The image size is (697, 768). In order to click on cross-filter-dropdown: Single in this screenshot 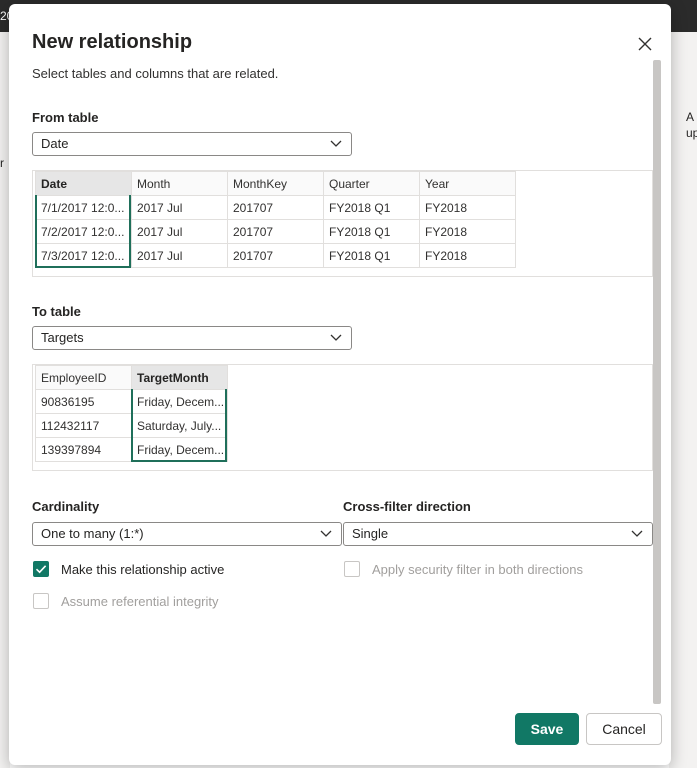, I will do `click(498, 534)`.